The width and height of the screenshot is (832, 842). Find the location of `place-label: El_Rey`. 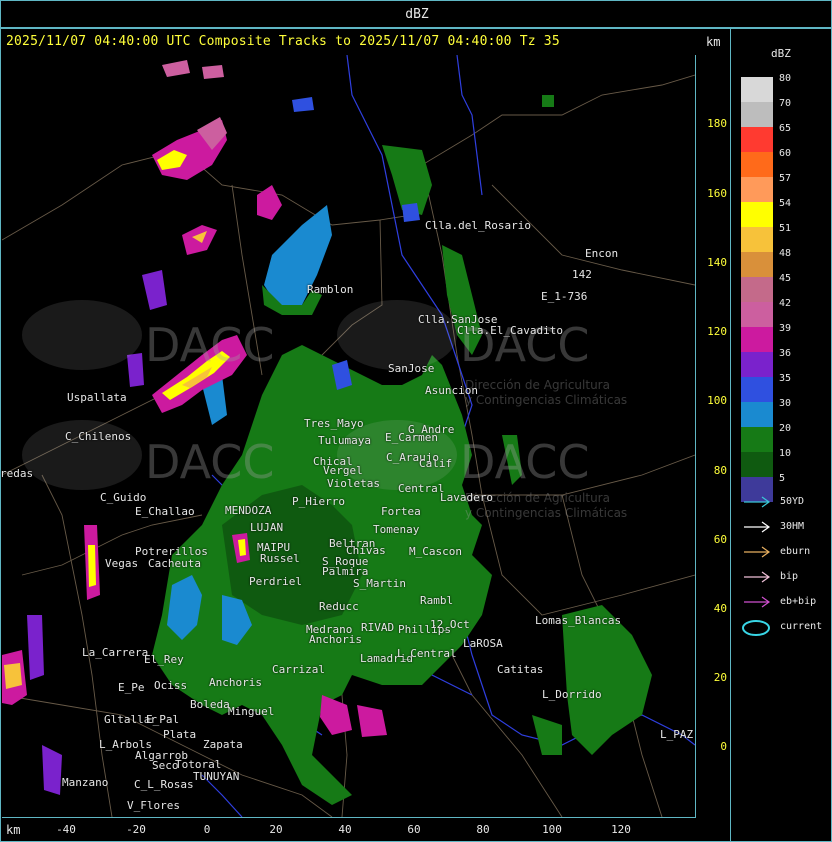

place-label: El_Rey is located at coordinates (164, 659).